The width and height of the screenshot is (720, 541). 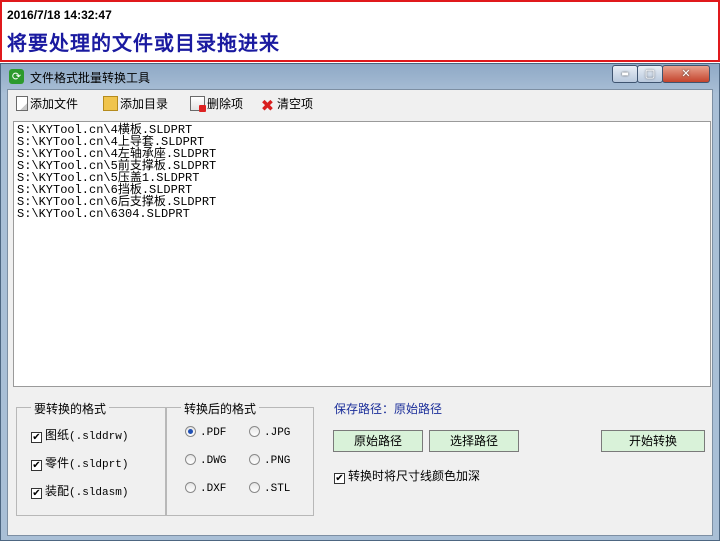 I want to click on toolbar: 添加文件 添加目录 删除项 ✖ 清空项, so click(x=360, y=103).